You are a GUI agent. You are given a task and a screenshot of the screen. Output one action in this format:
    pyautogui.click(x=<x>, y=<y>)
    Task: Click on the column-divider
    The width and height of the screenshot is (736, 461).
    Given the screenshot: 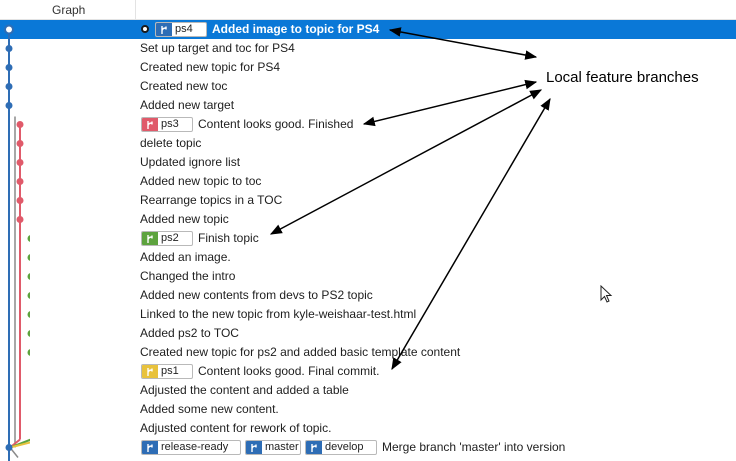 What is the action you would take?
    pyautogui.click(x=135, y=10)
    